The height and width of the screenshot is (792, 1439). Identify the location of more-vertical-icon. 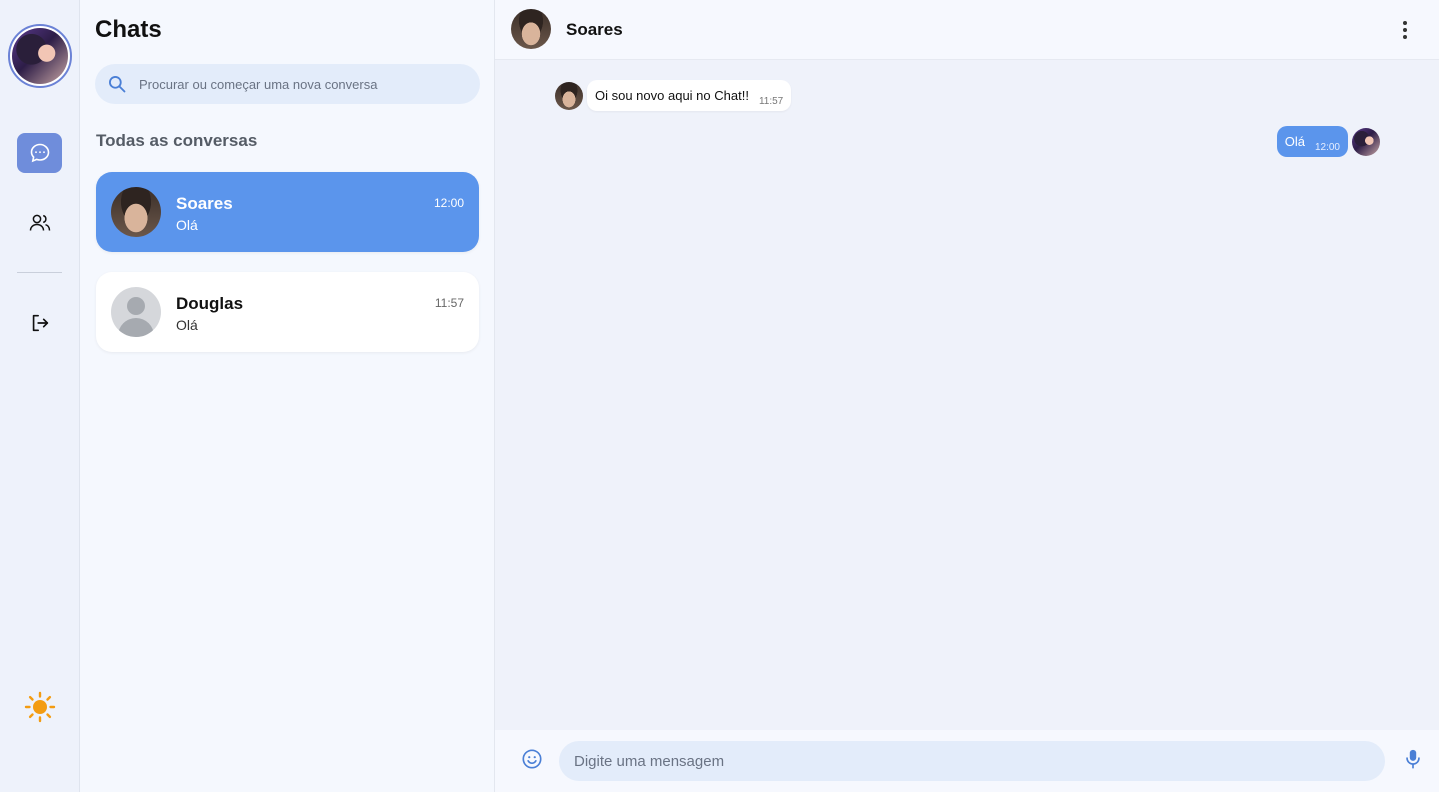
(1405, 30).